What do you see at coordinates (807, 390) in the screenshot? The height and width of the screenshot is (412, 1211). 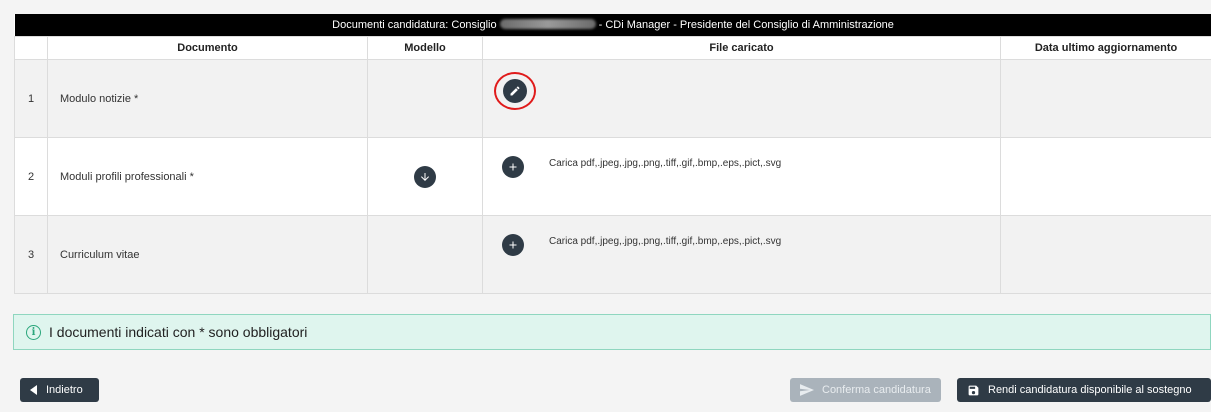 I see `send-icon` at bounding box center [807, 390].